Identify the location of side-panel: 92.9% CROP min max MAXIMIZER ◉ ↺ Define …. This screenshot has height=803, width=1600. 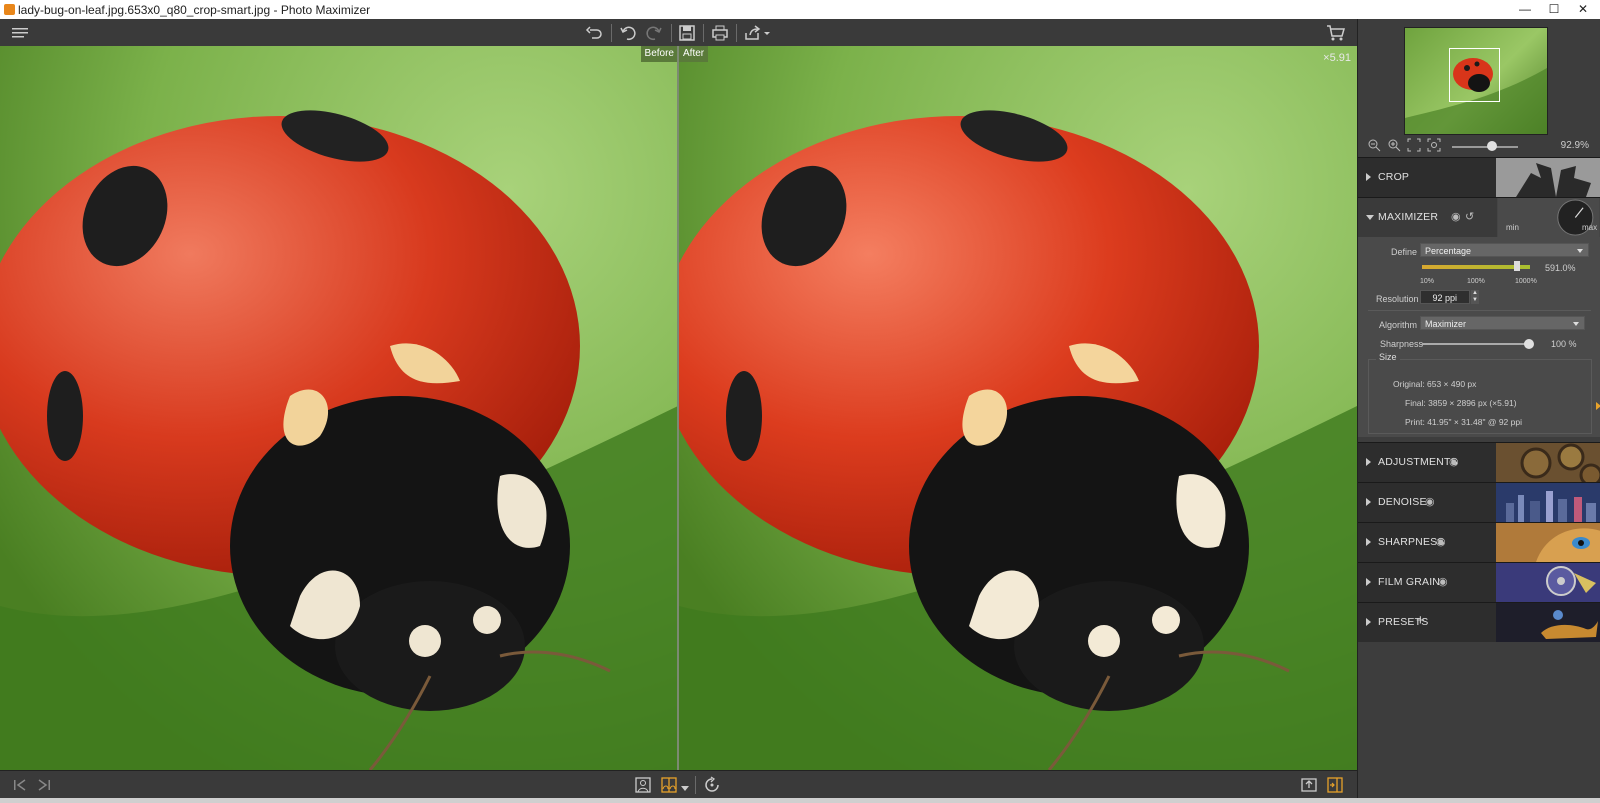
(1478, 408).